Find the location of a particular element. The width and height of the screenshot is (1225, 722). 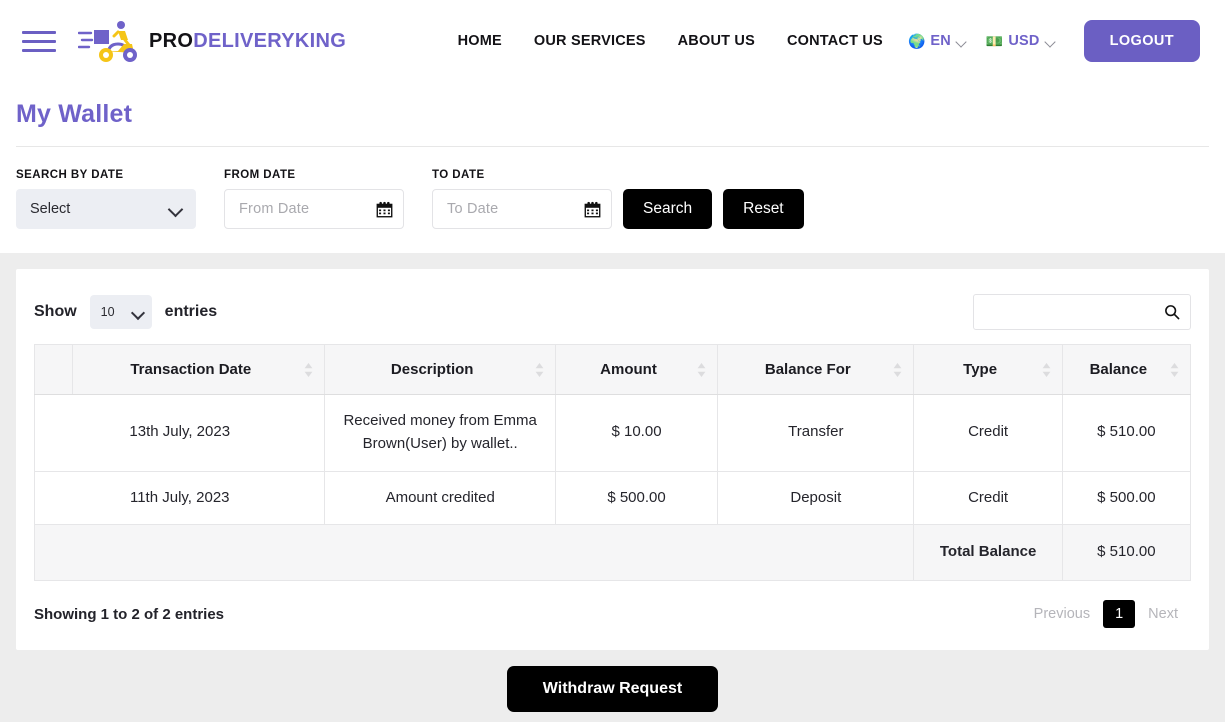

to-date-input: To Date is located at coordinates (522, 209).